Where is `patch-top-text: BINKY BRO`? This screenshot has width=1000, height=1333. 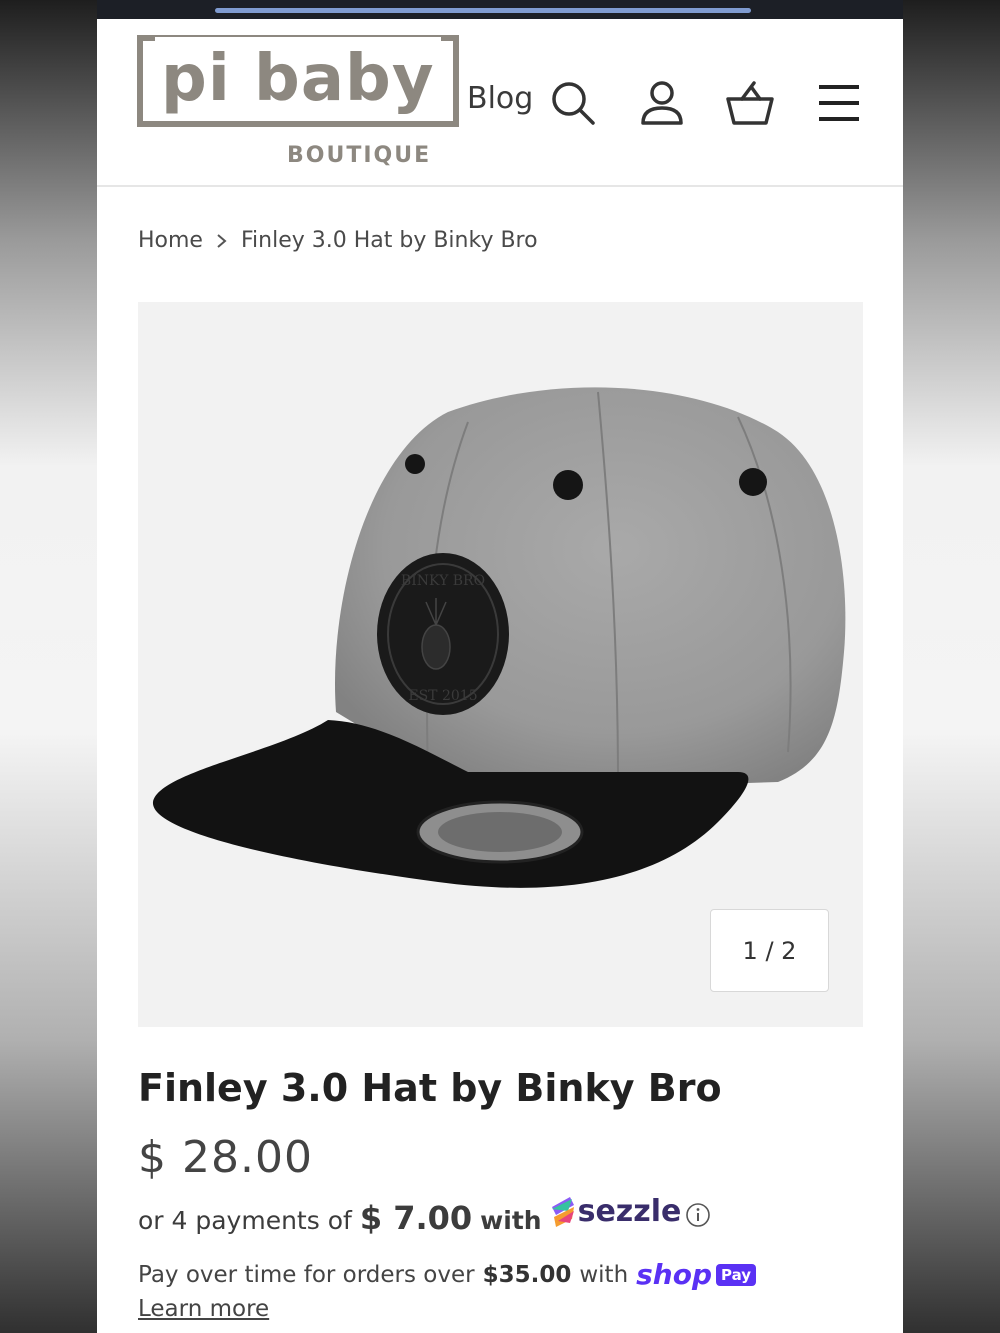
patch-top-text: BINKY BRO is located at coordinates (443, 581).